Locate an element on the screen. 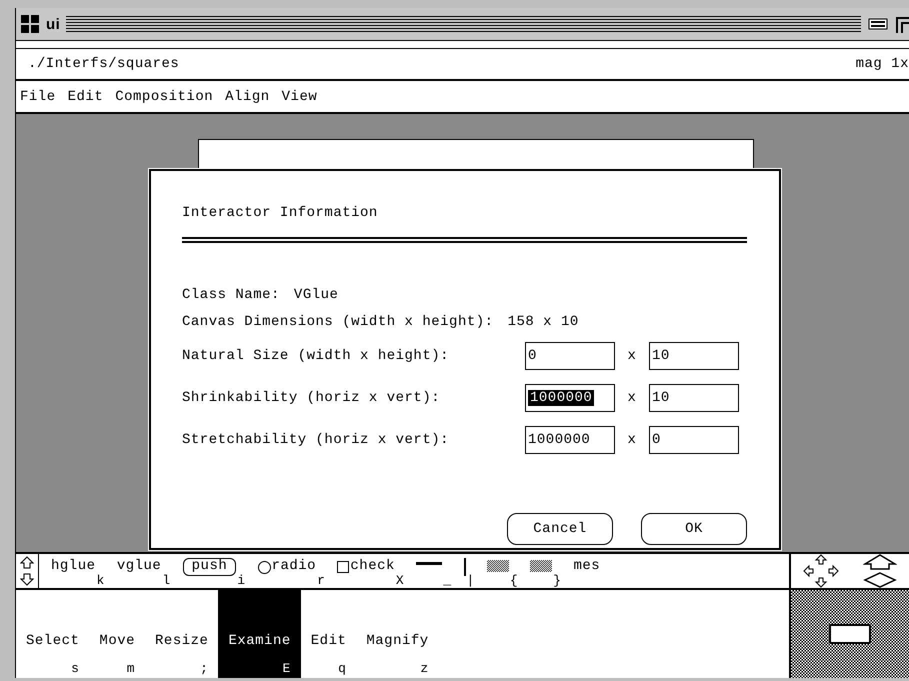 This screenshot has width=909, height=681. mode-tab: Examine E is located at coordinates (259, 634).